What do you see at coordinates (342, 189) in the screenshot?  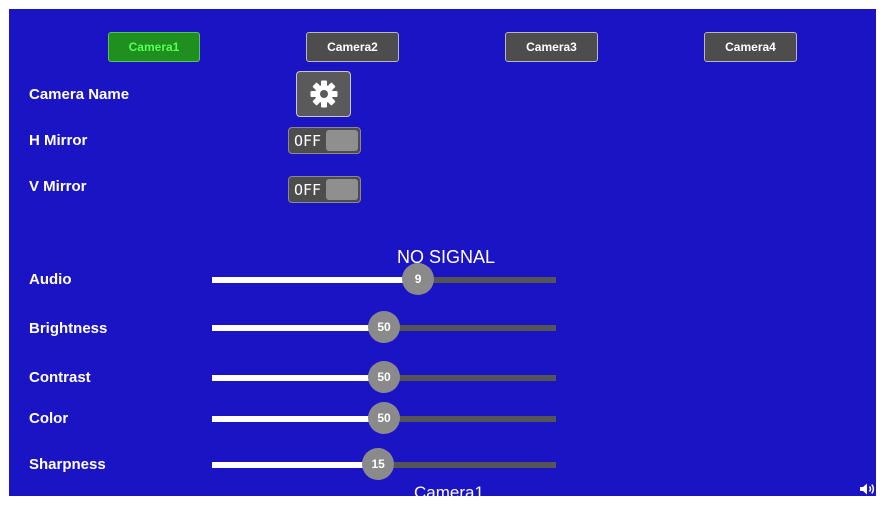 I see `v-mirror-toggle-knob` at bounding box center [342, 189].